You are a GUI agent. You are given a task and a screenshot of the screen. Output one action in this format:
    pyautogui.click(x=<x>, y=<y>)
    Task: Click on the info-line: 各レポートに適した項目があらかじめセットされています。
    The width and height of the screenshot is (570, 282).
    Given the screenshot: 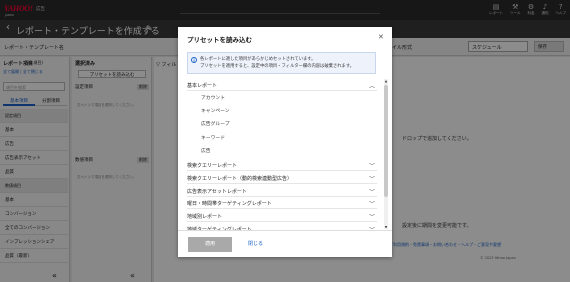 What is the action you would take?
    pyautogui.click(x=258, y=59)
    